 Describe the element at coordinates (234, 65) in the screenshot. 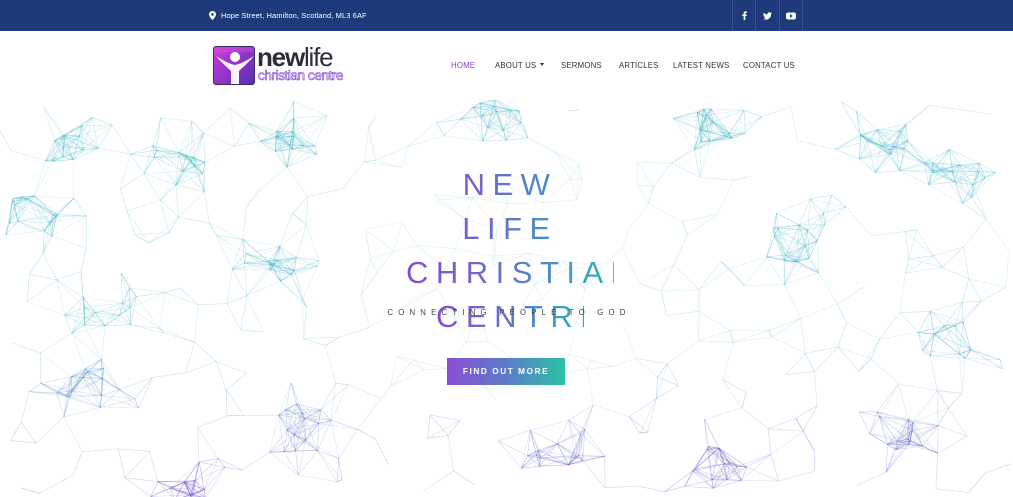

I see `logo-person-icon` at that location.